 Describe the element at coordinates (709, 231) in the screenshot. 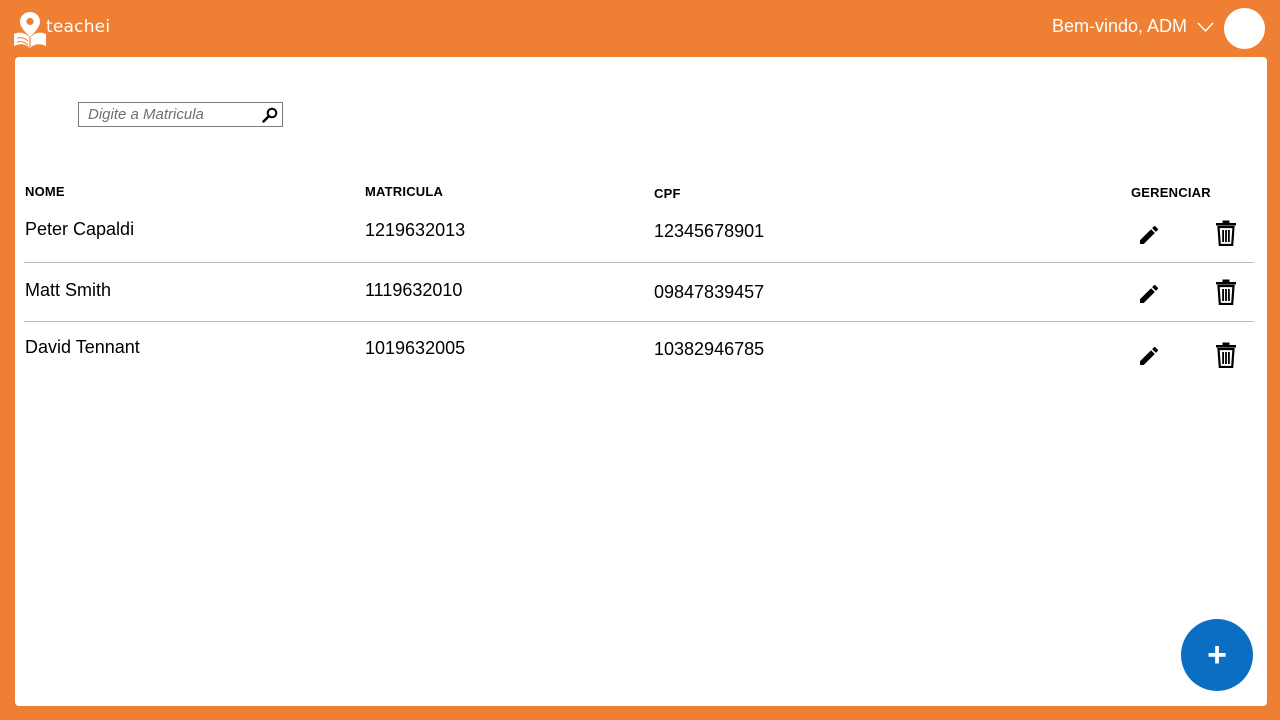

I see `row-cpf: 12345678901` at that location.